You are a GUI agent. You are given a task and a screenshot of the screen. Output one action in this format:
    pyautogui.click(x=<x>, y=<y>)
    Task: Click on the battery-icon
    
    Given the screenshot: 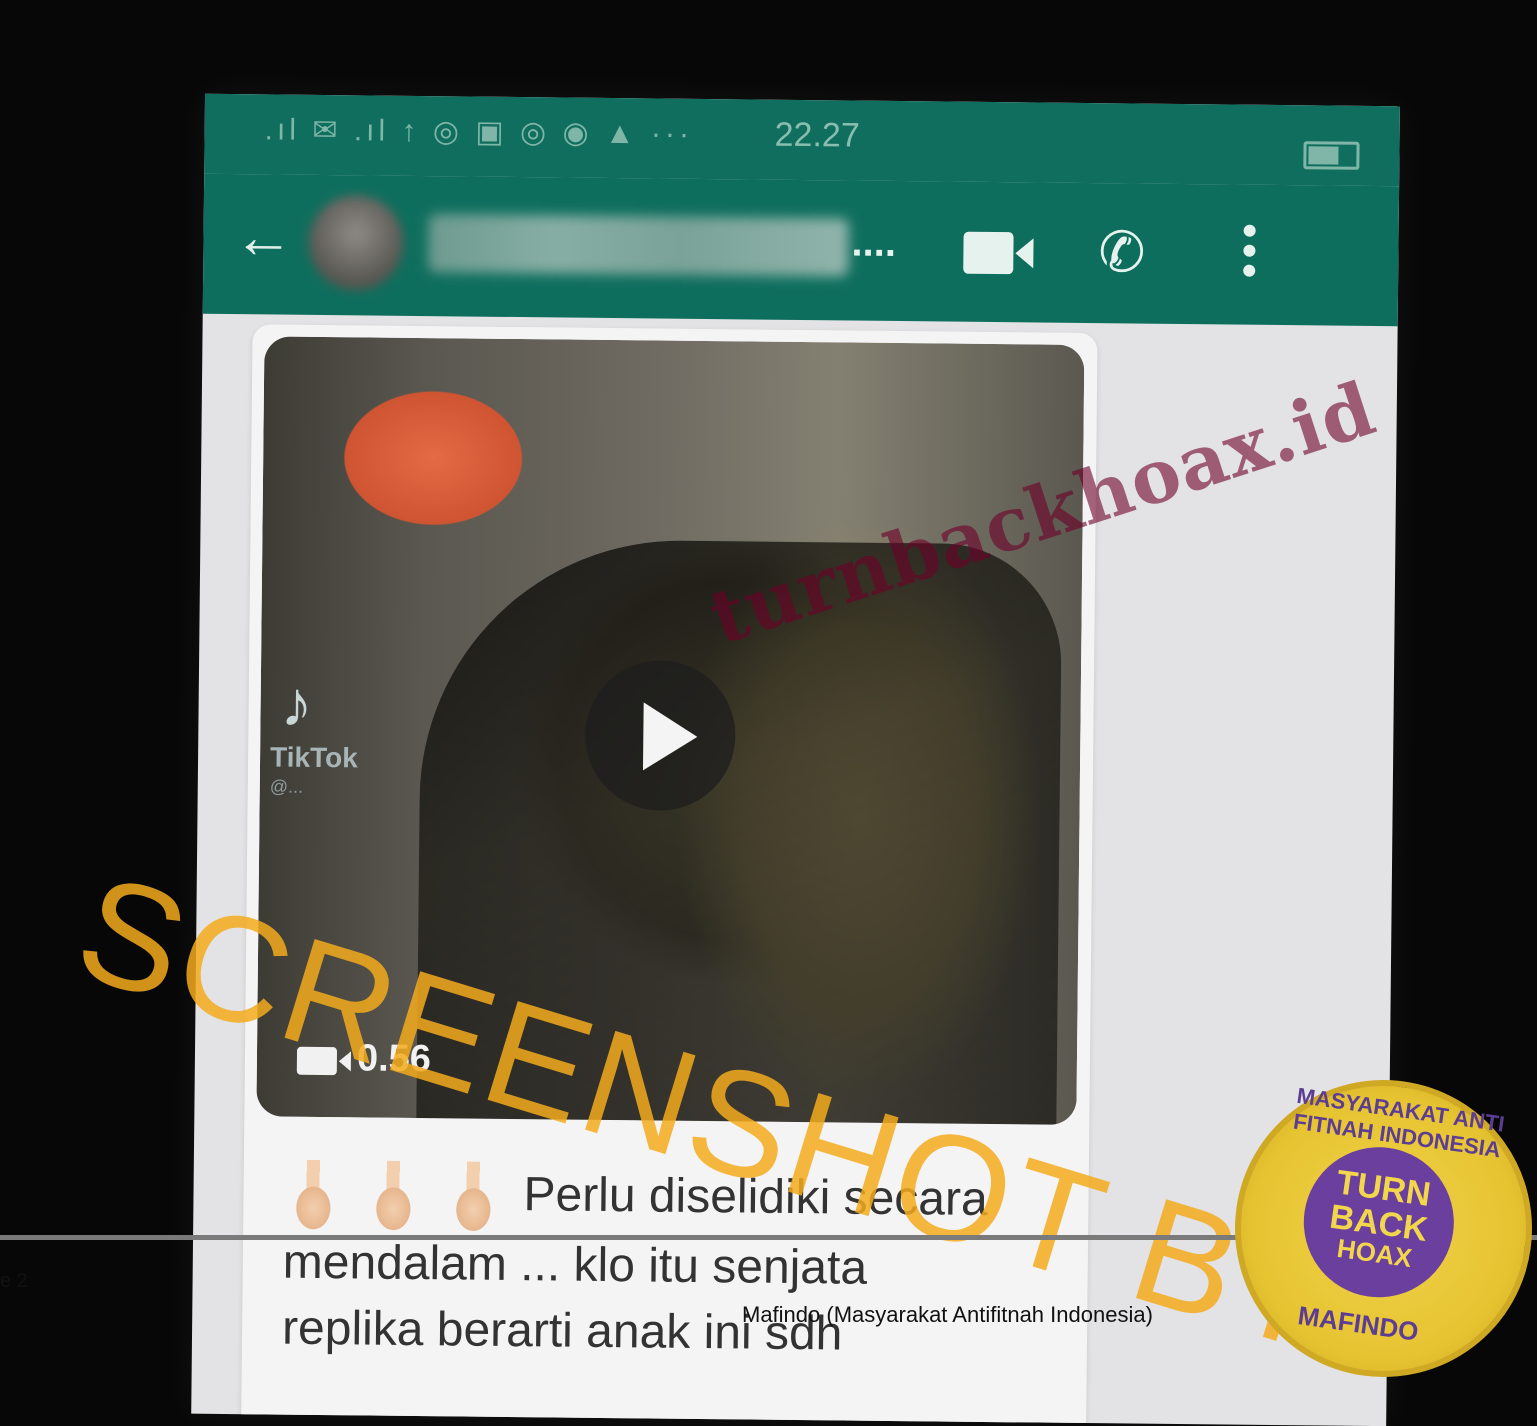 What is the action you would take?
    pyautogui.click(x=1331, y=155)
    